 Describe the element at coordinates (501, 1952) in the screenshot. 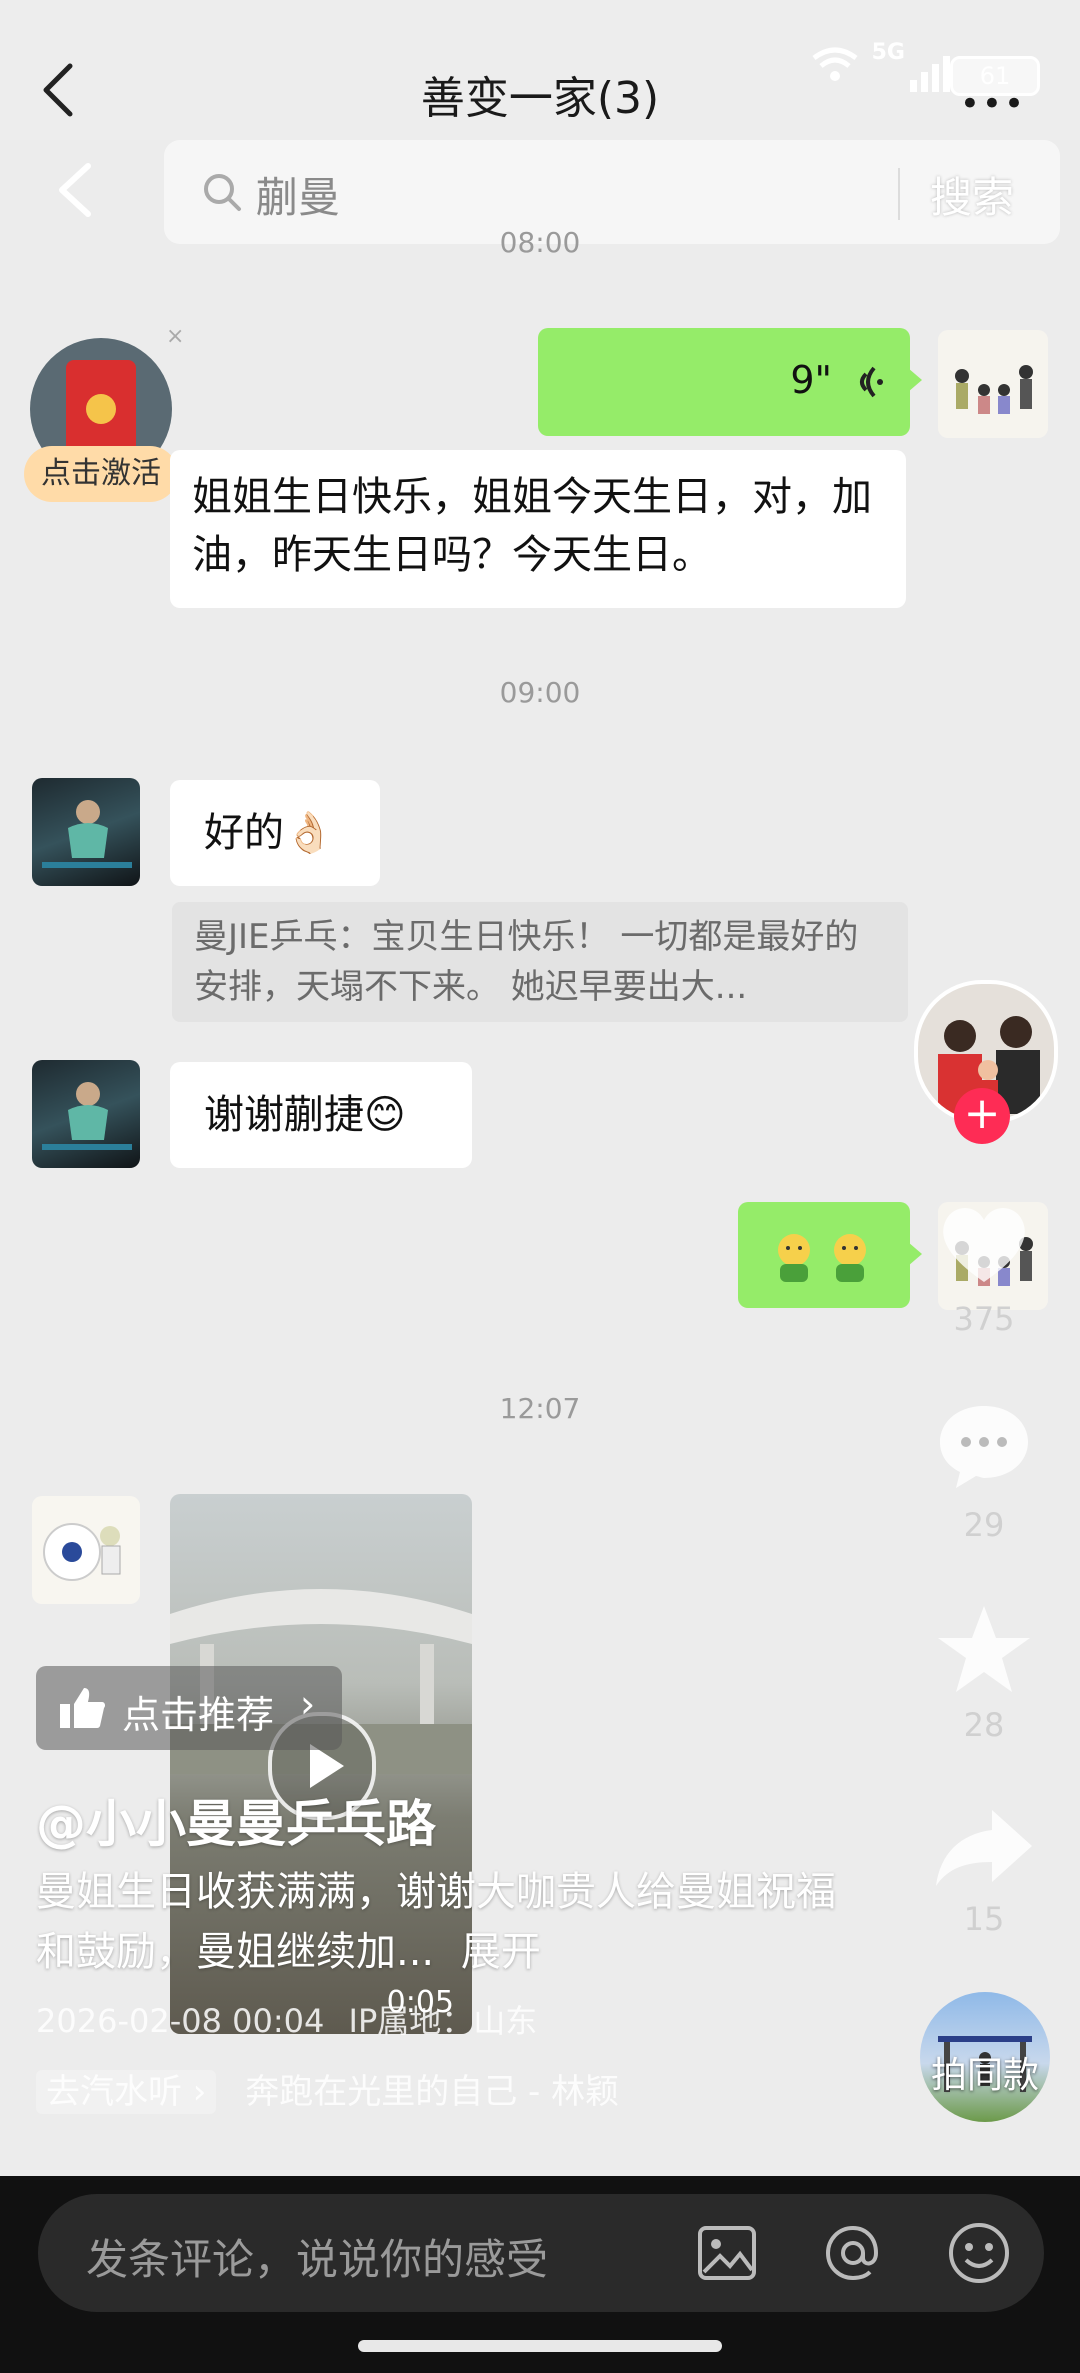

I see `expand-link: 展开` at that location.